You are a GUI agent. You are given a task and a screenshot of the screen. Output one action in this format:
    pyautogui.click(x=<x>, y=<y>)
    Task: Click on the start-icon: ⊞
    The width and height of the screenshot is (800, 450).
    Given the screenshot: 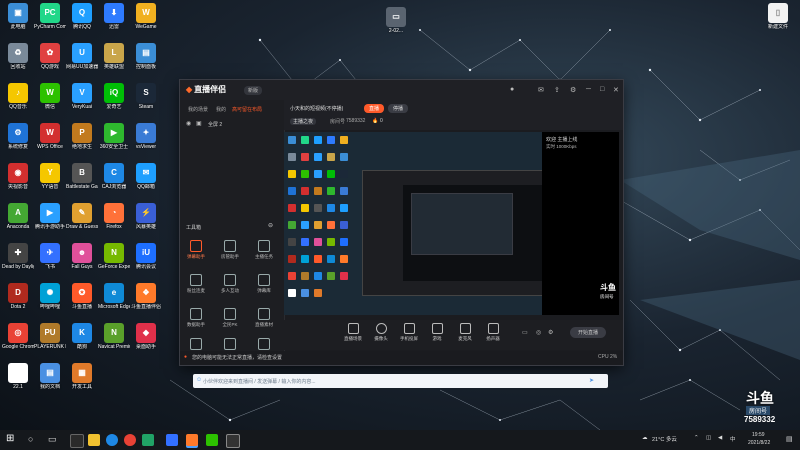 What is the action you would take?
    pyautogui.click(x=10, y=438)
    